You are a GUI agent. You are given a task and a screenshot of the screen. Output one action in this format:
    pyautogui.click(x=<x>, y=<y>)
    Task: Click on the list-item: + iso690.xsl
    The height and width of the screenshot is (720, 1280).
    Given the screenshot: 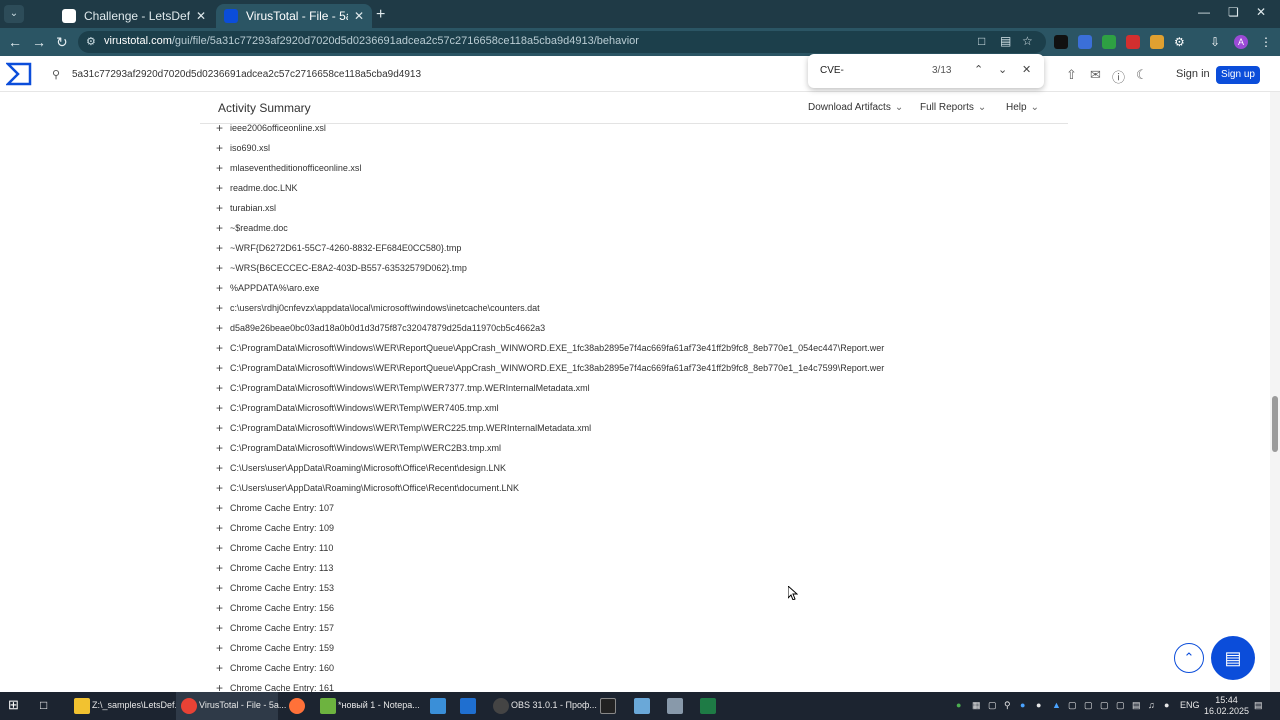 What is the action you would take?
    pyautogui.click(x=243, y=148)
    